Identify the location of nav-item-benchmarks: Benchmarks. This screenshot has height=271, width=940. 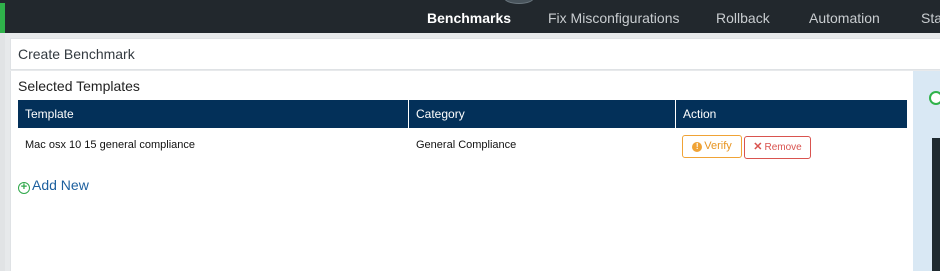
(469, 16).